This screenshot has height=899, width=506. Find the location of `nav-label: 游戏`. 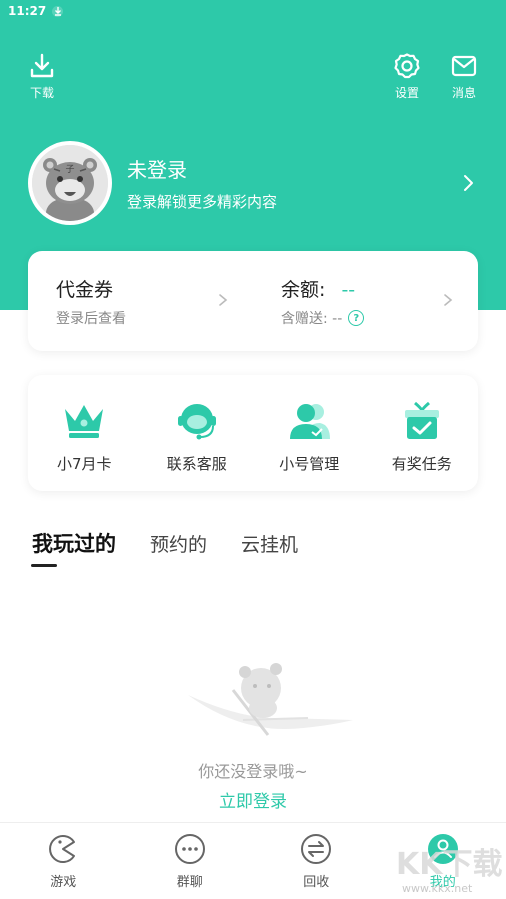

nav-label: 游戏 is located at coordinates (63, 882).